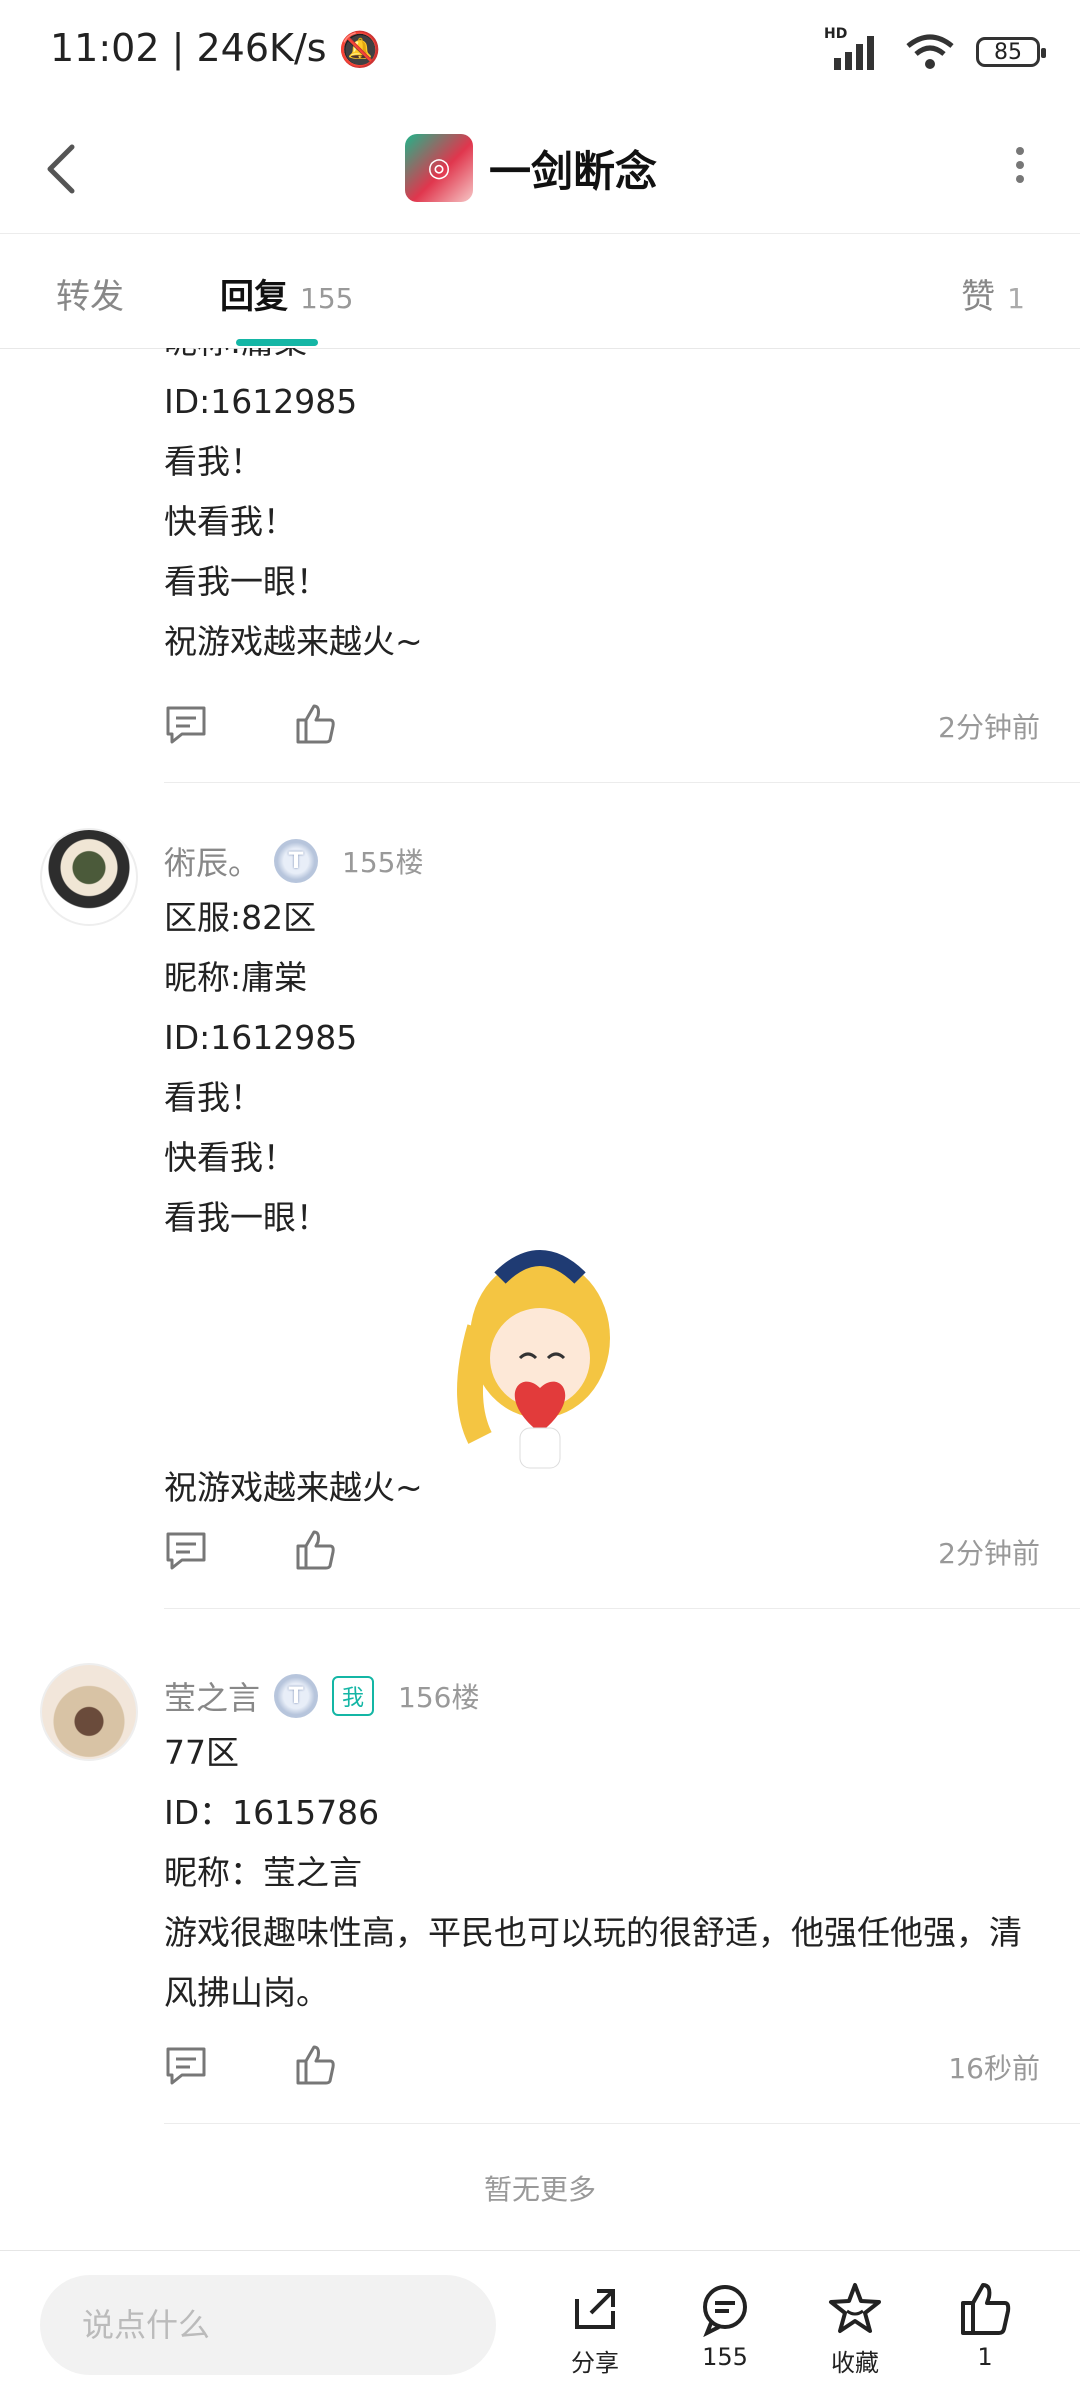 This screenshot has width=1080, height=2401. Describe the element at coordinates (353, 1696) in the screenshot. I see `me-badge: 我` at that location.